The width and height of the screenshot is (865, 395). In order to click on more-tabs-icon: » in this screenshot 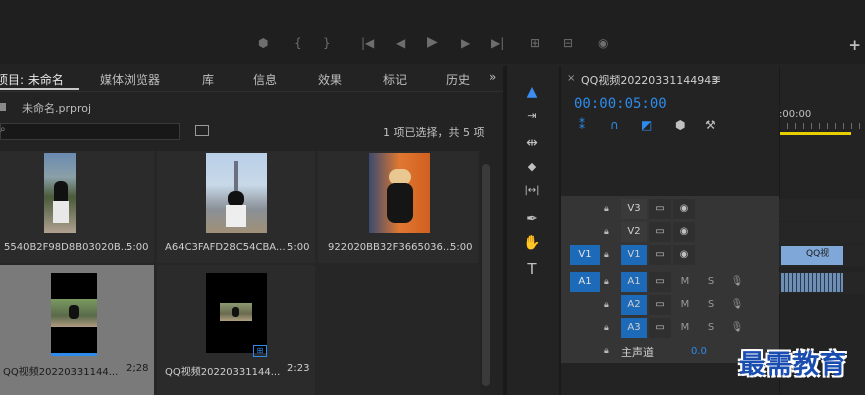, I will do `click(492, 77)`.